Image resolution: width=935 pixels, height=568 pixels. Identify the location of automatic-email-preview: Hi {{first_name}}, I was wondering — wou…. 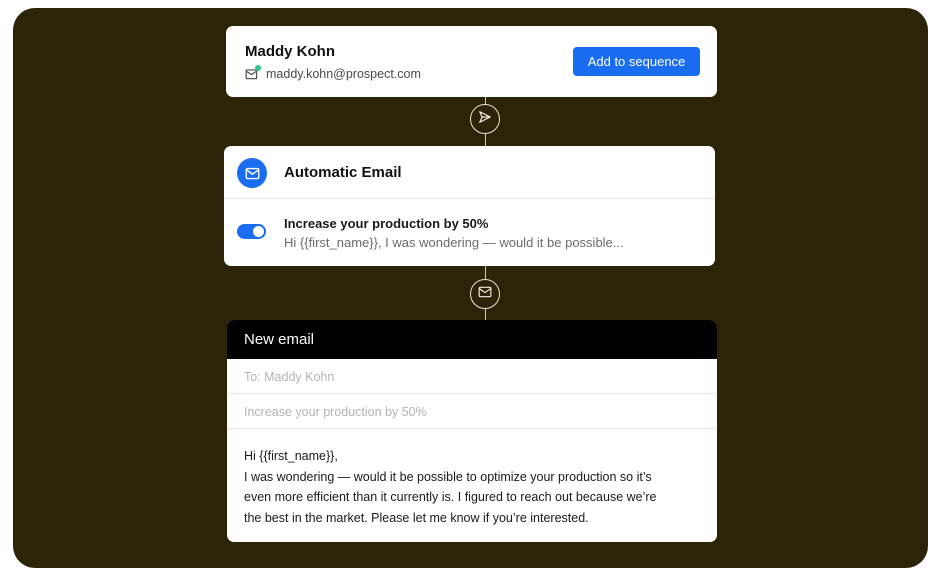
(454, 242).